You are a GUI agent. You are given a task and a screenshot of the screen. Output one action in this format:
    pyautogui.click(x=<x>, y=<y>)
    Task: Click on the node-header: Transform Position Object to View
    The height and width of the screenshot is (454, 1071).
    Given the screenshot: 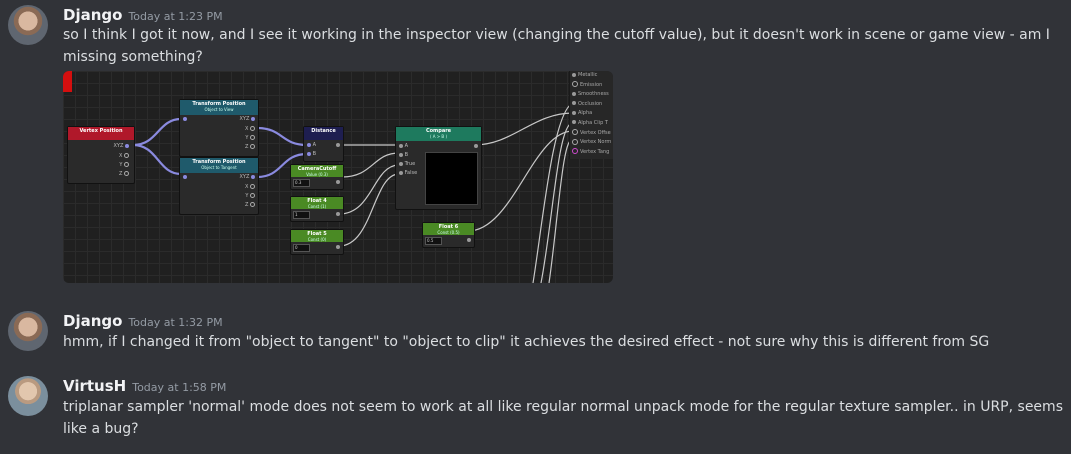 What is the action you would take?
    pyautogui.click(x=219, y=107)
    